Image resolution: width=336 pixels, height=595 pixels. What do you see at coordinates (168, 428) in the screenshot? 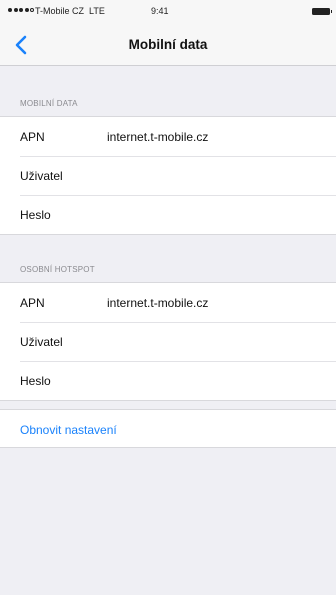
I see `reset-settings-row: Obnovit nastavení` at bounding box center [168, 428].